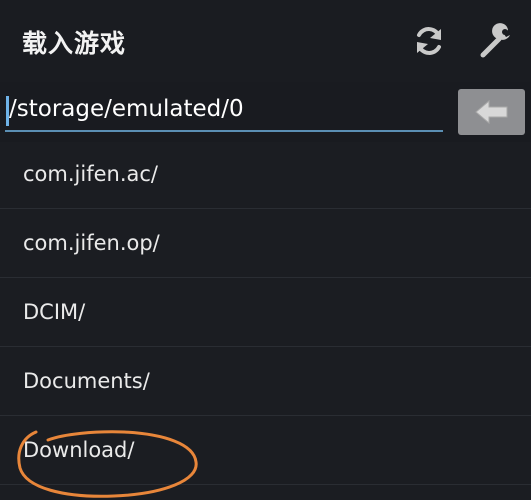 The width and height of the screenshot is (531, 500). I want to click on file-row-download: Download/, so click(265, 450).